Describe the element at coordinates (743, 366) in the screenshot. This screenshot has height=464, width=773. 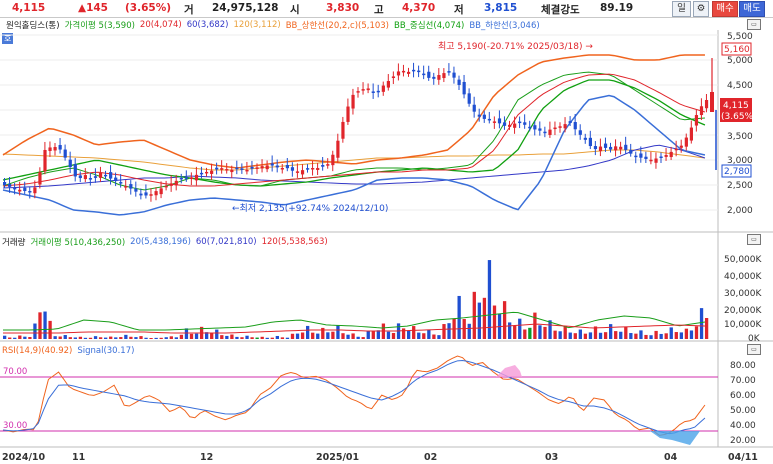
I see `rsi-tick: 80.00` at that location.